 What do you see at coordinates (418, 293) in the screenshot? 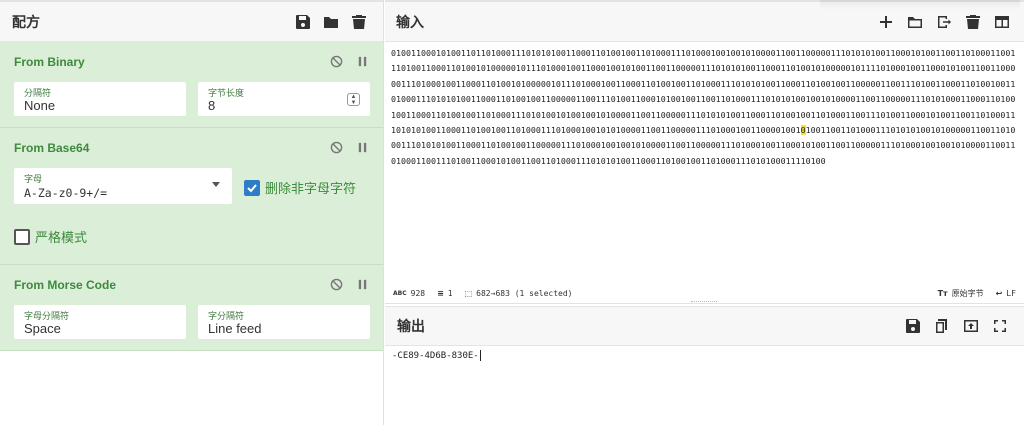
I see `char-count-value: 928` at bounding box center [418, 293].